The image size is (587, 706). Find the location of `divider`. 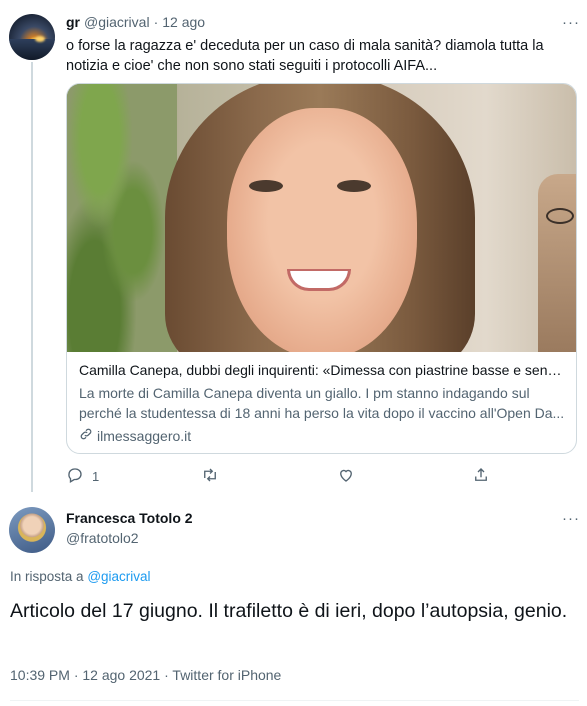

divider is located at coordinates (294, 700).